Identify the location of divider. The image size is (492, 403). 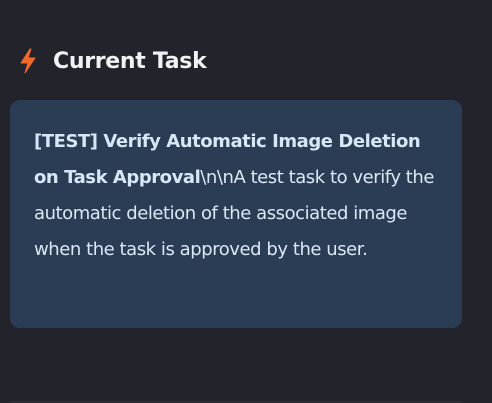
(236, 401).